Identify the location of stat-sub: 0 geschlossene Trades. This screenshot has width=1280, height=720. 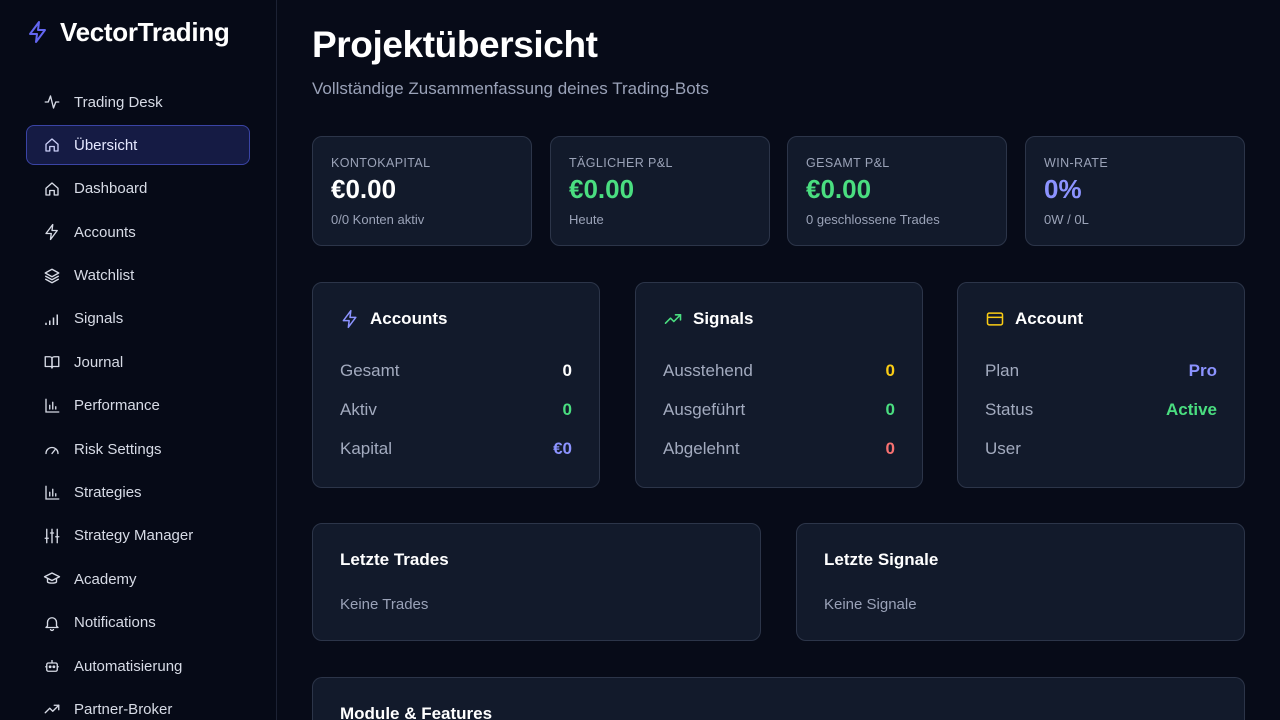
(873, 219).